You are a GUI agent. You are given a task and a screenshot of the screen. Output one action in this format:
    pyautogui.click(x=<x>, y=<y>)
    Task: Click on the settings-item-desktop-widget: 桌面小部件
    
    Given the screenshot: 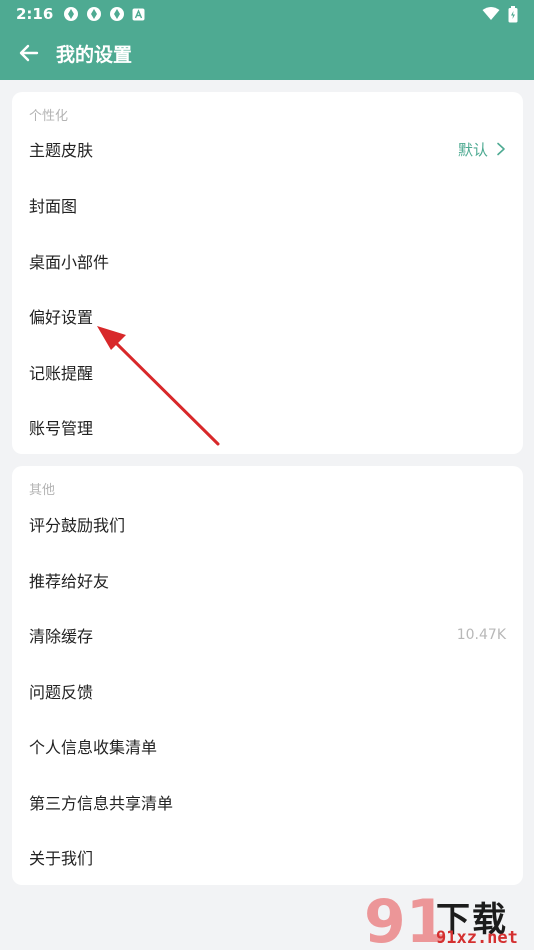 What is the action you would take?
    pyautogui.click(x=267, y=261)
    